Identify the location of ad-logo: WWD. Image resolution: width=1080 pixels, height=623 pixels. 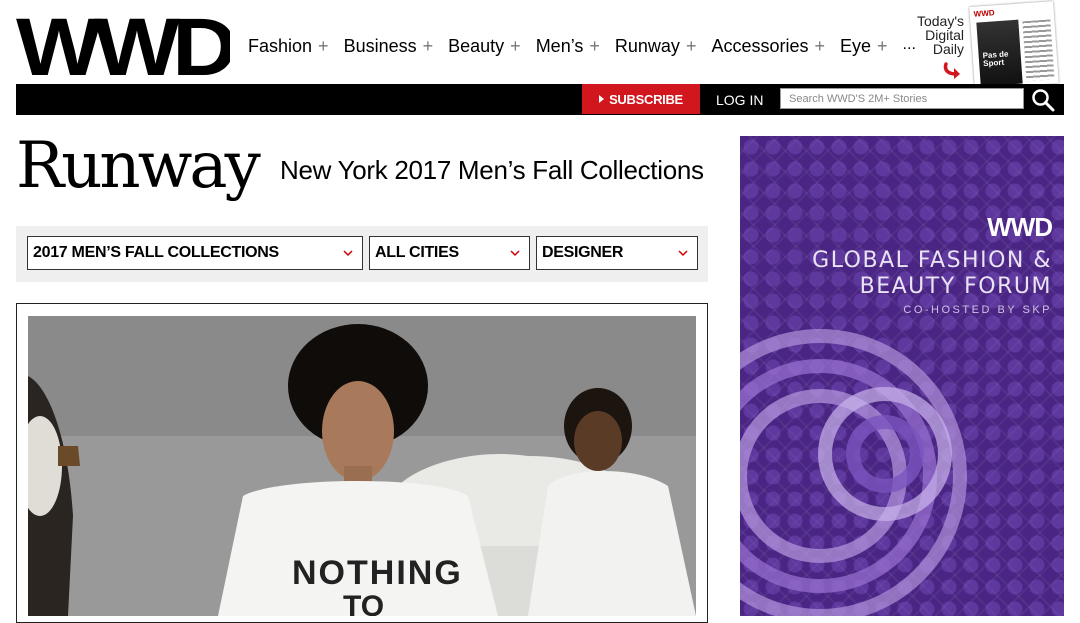
(1020, 227).